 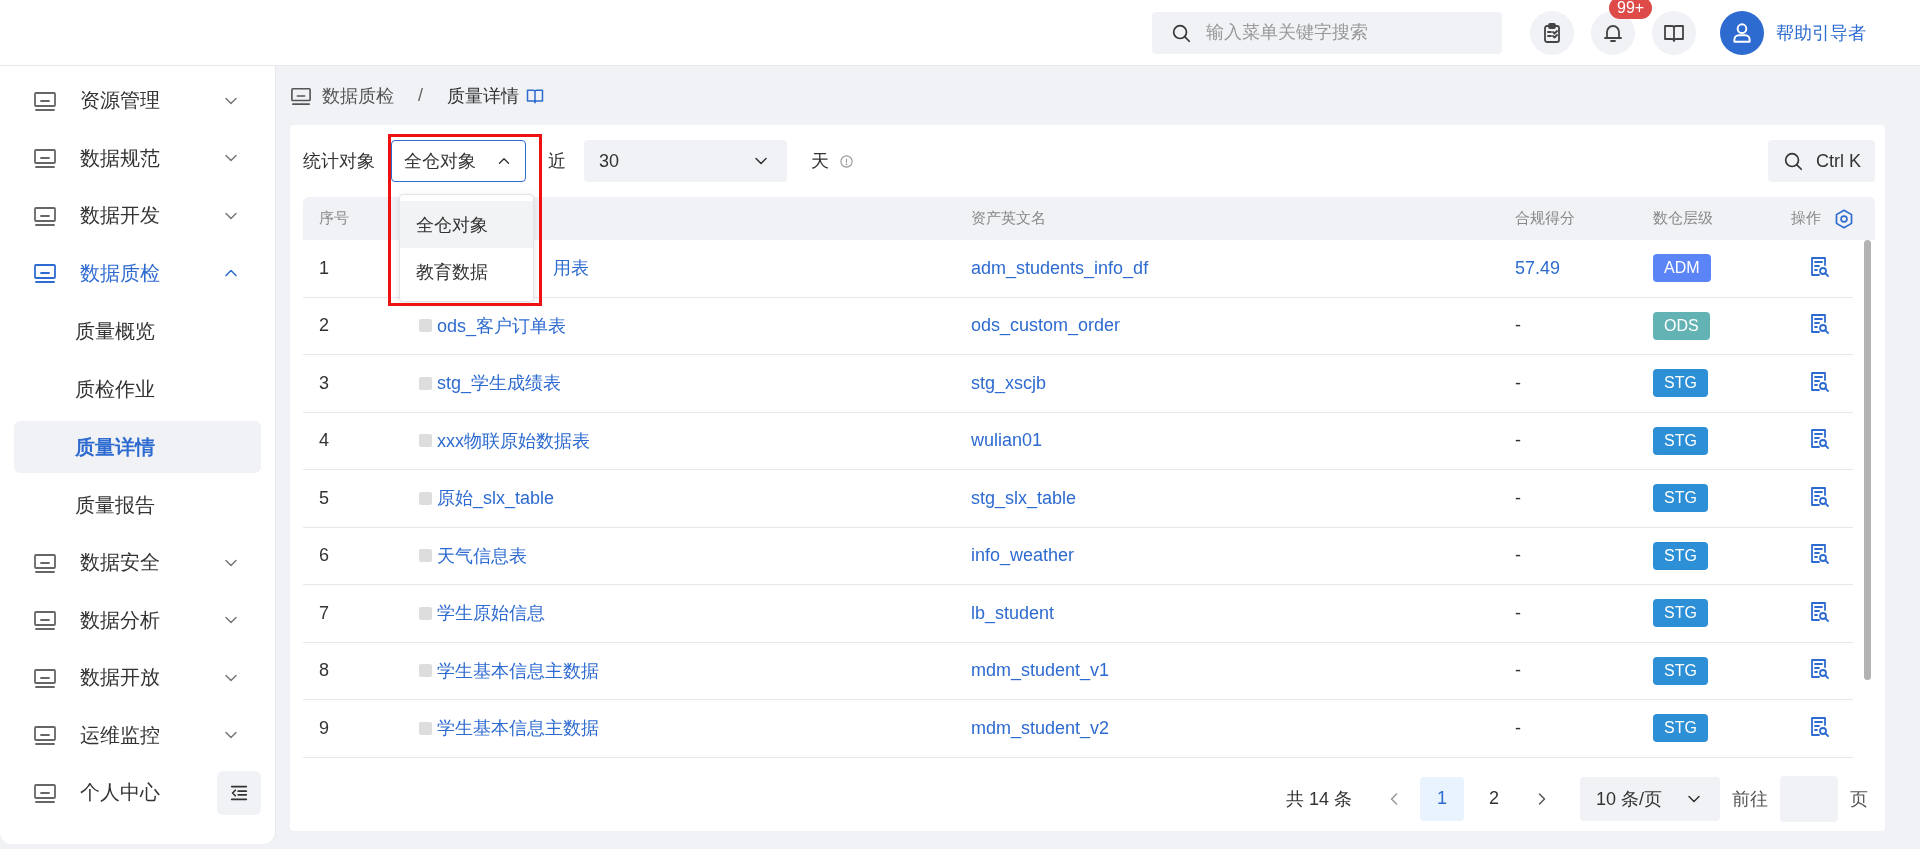 What do you see at coordinates (1227, 728) in the screenshot?
I see `english-name-link: mdm_student_v2` at bounding box center [1227, 728].